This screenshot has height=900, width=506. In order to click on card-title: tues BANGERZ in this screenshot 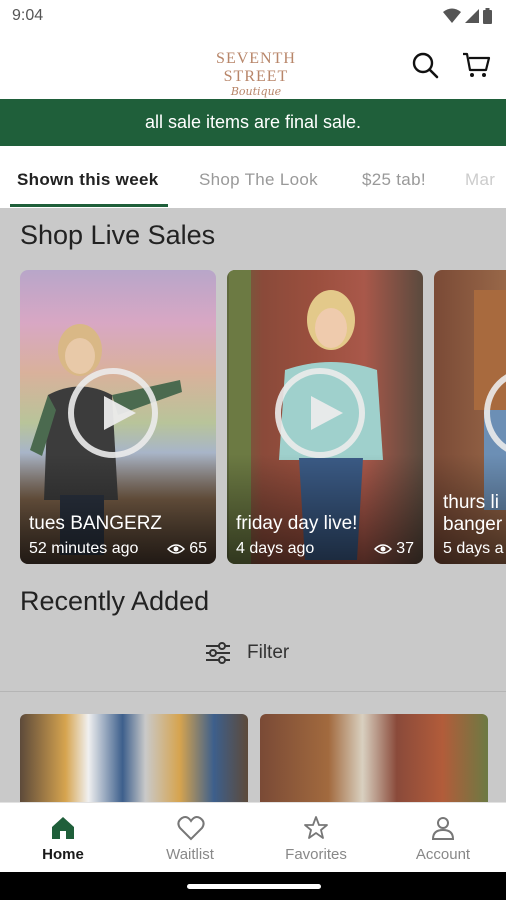, I will do `click(96, 523)`.